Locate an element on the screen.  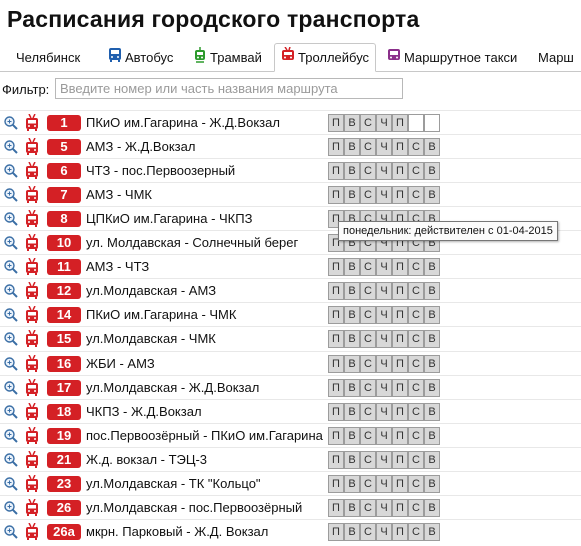
route-number-badge: 12 is located at coordinates (64, 291).